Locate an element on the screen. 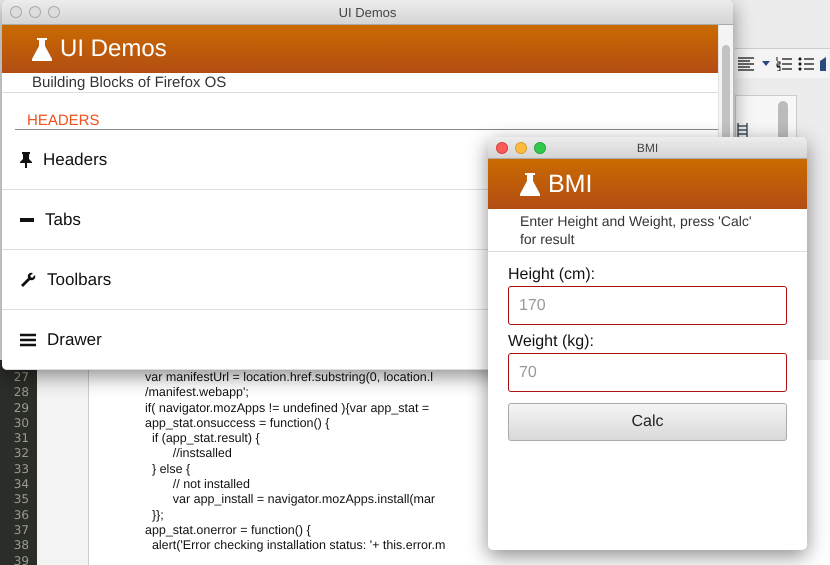 This screenshot has width=830, height=565. input-field: 170 is located at coordinates (647, 305).